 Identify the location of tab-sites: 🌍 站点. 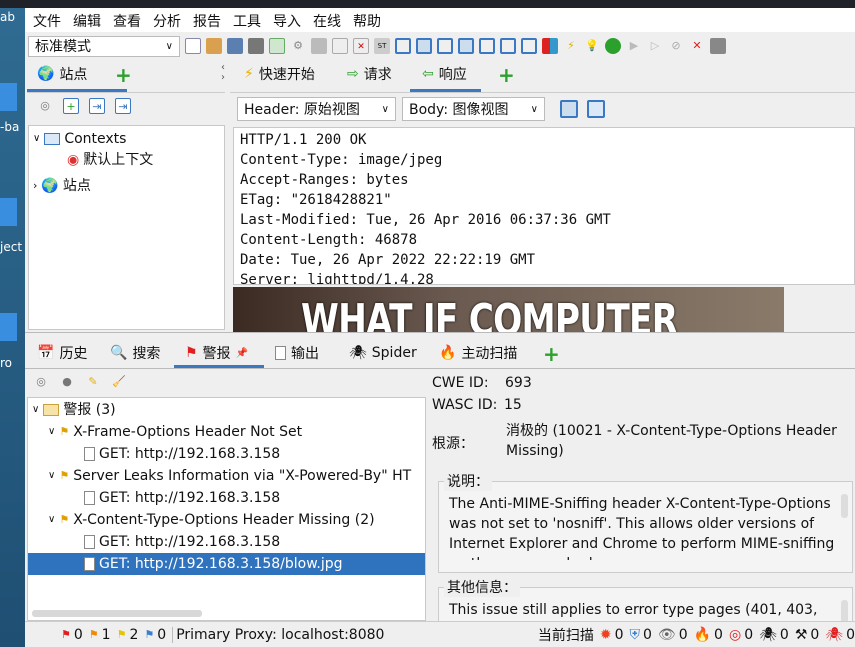
(62, 74).